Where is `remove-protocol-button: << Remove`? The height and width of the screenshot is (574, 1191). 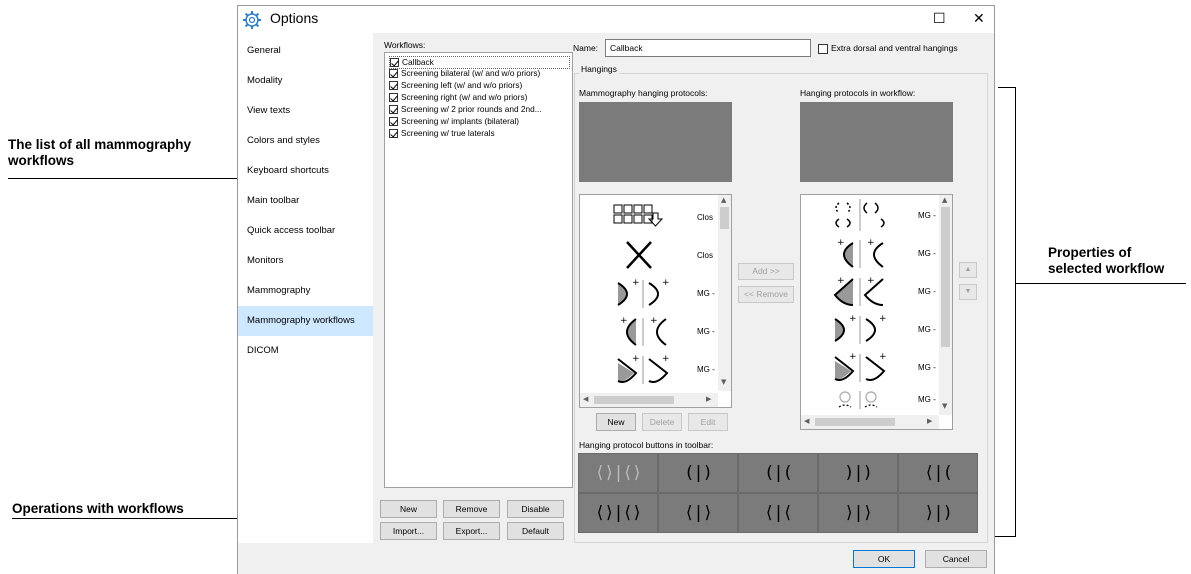 remove-protocol-button: << Remove is located at coordinates (766, 294).